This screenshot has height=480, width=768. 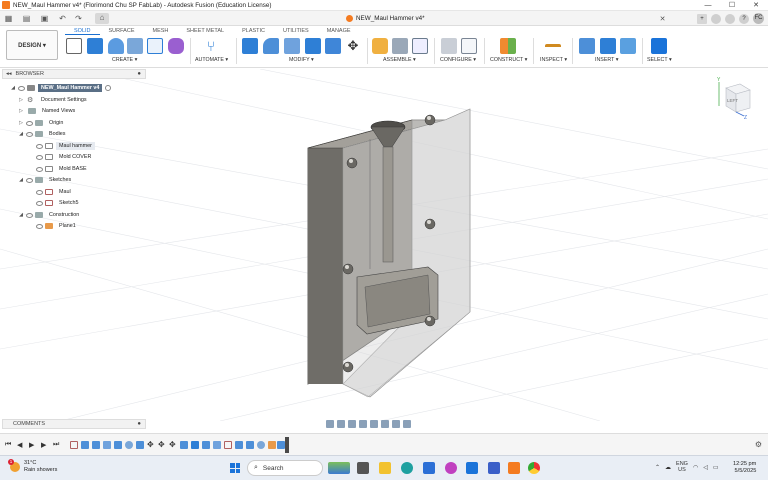 I want to click on language-indicator: ENG US, so click(x=682, y=467).